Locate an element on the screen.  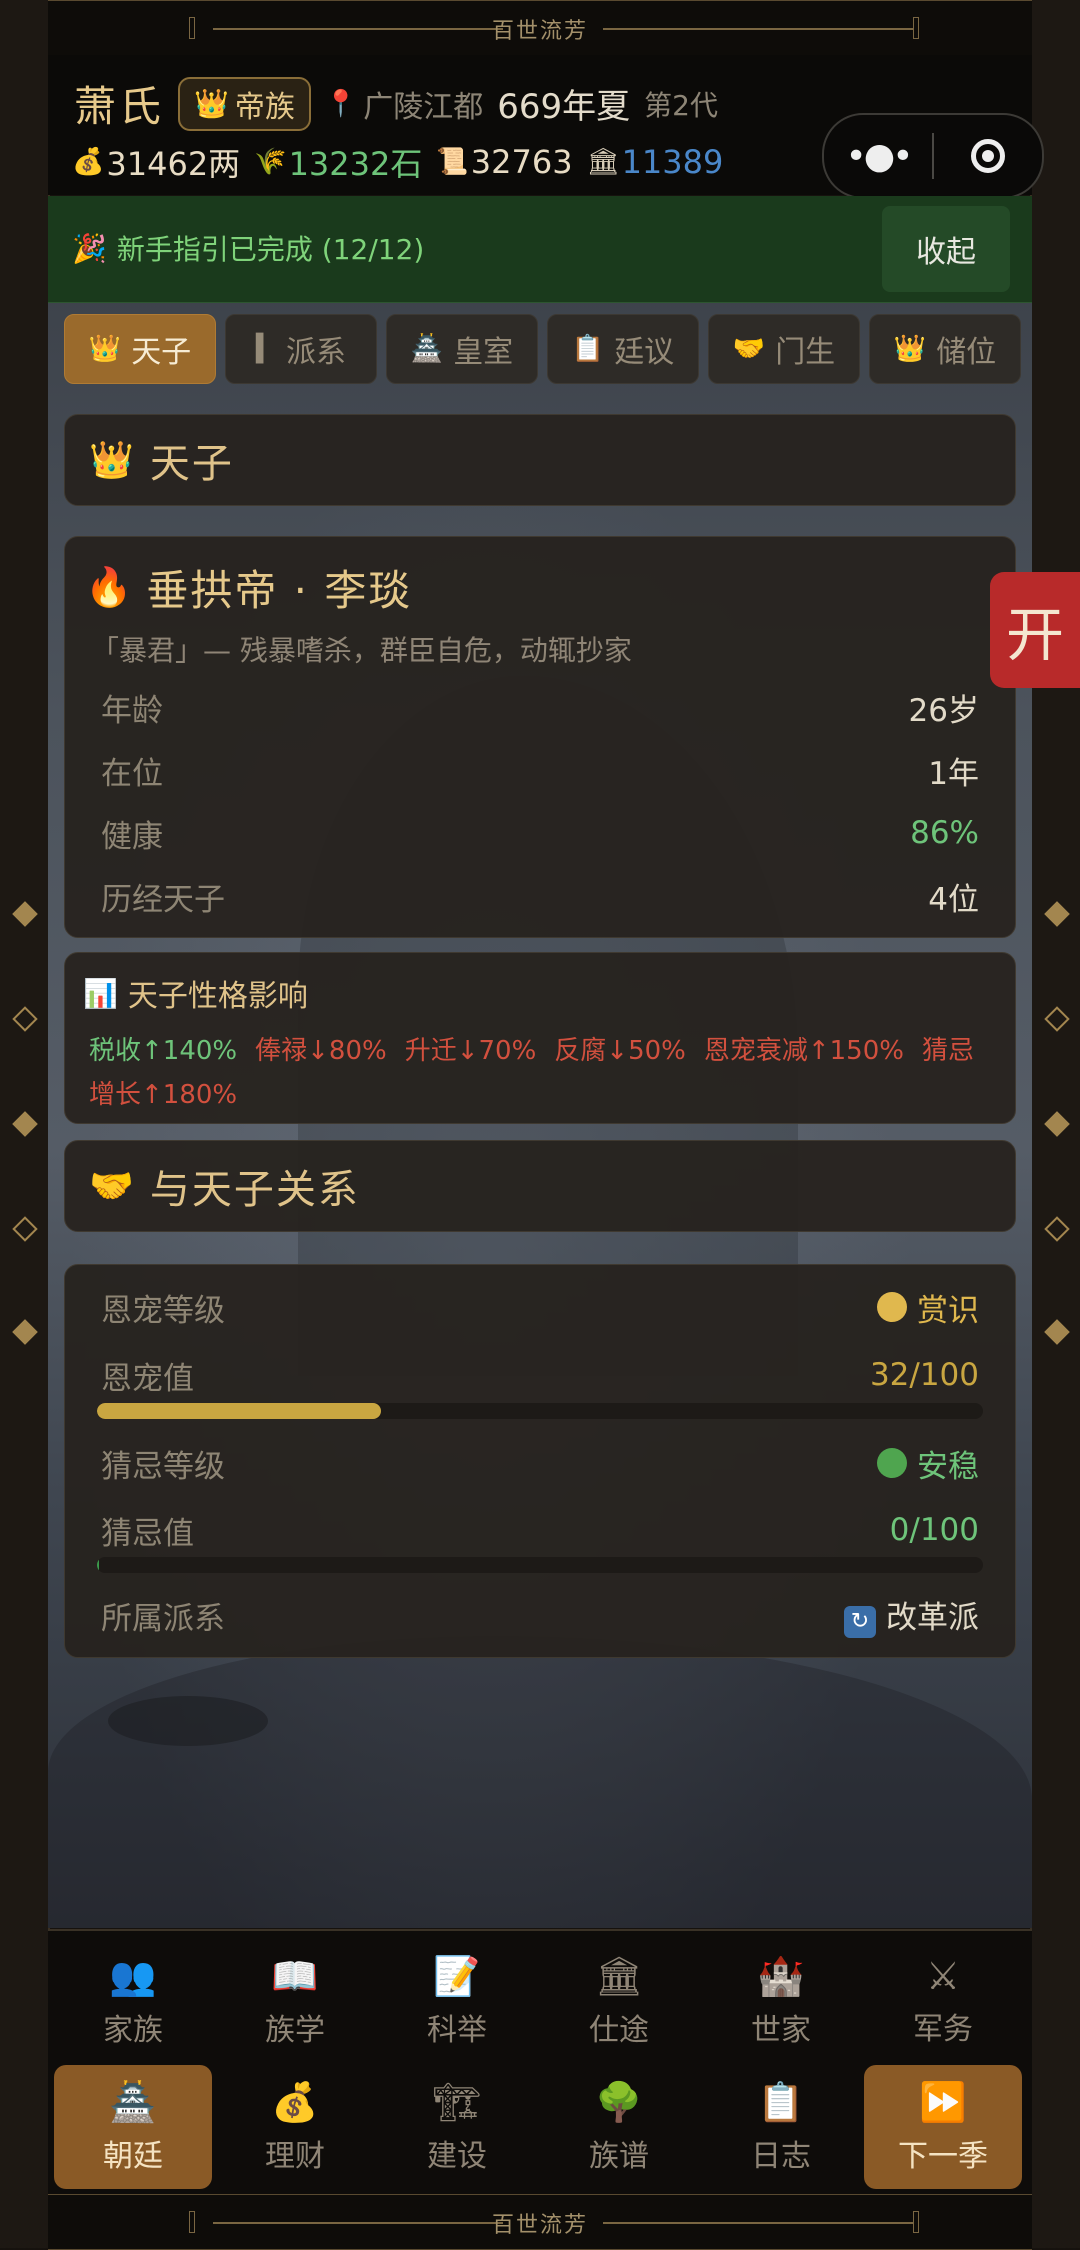
rank-label: 帝族 is located at coordinates (264, 107).